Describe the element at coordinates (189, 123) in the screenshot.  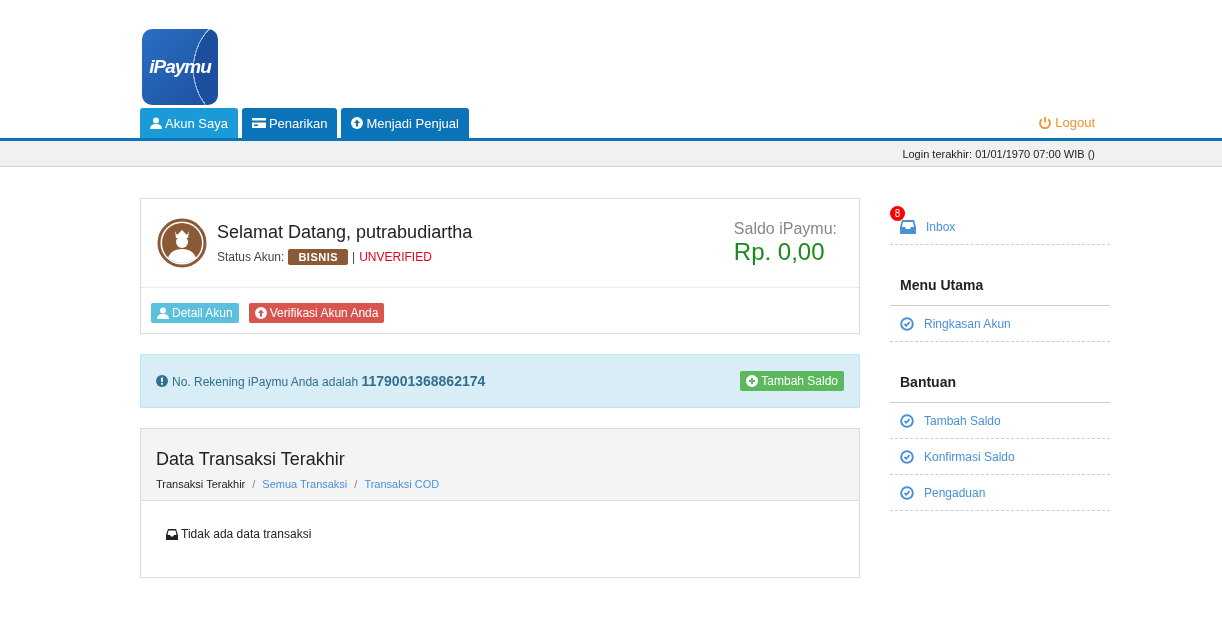
I see `nav-tab: Akun Saya` at that location.